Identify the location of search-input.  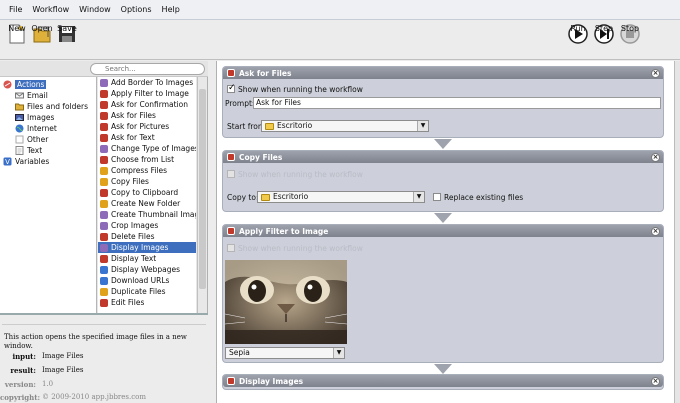
(147, 69).